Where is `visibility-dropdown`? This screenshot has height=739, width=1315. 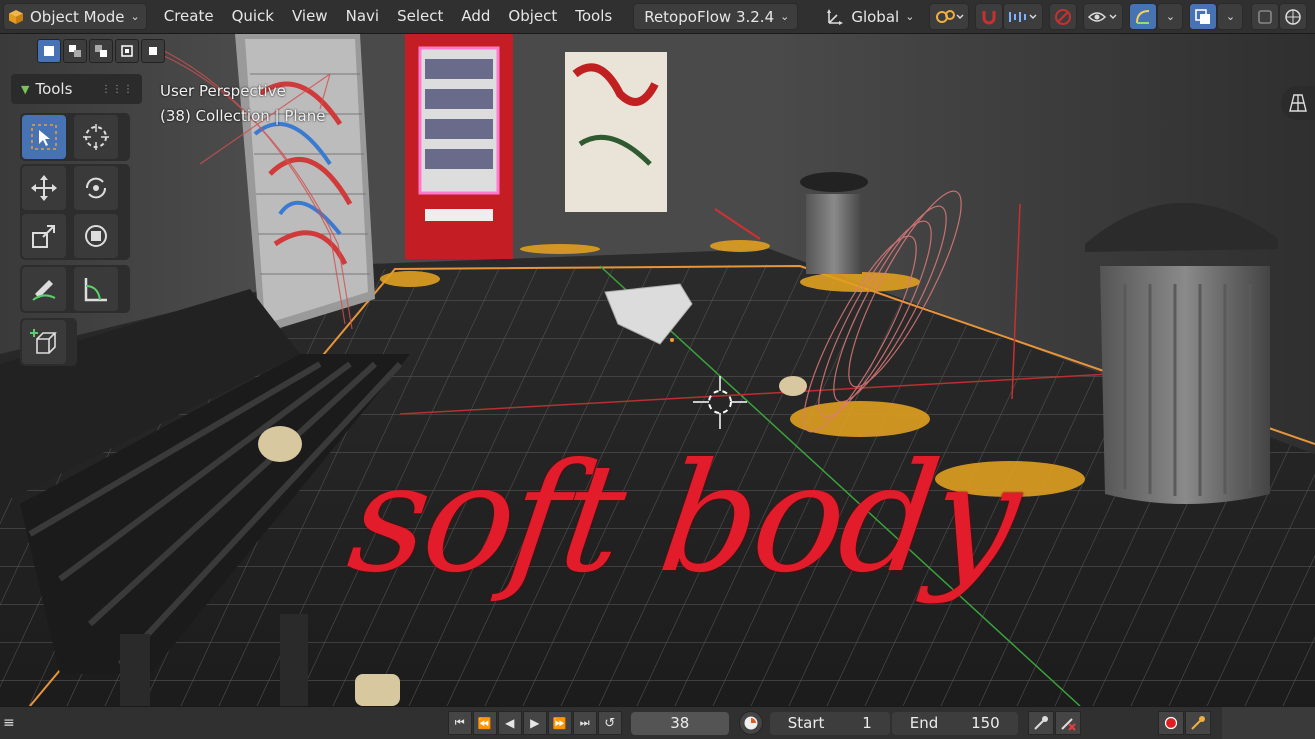
visibility-dropdown is located at coordinates (1103, 16).